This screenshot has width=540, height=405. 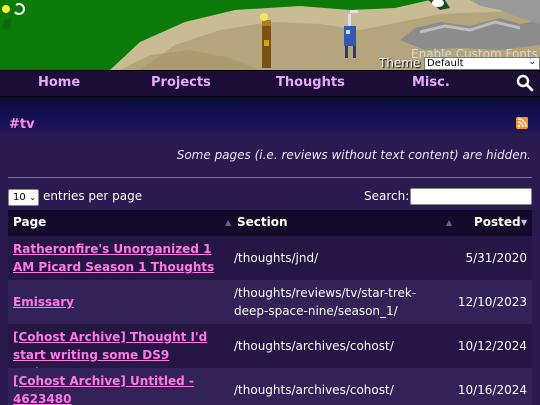 I want to click on posted-cell: 10/16/2024, so click(x=492, y=390).